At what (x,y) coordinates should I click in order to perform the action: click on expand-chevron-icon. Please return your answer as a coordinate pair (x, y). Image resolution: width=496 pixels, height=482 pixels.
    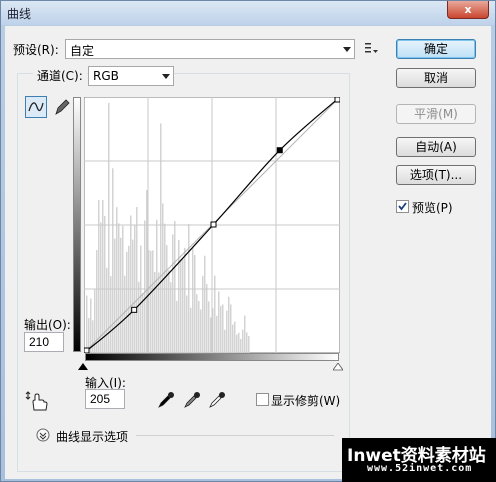
    Looking at the image, I should click on (43, 435).